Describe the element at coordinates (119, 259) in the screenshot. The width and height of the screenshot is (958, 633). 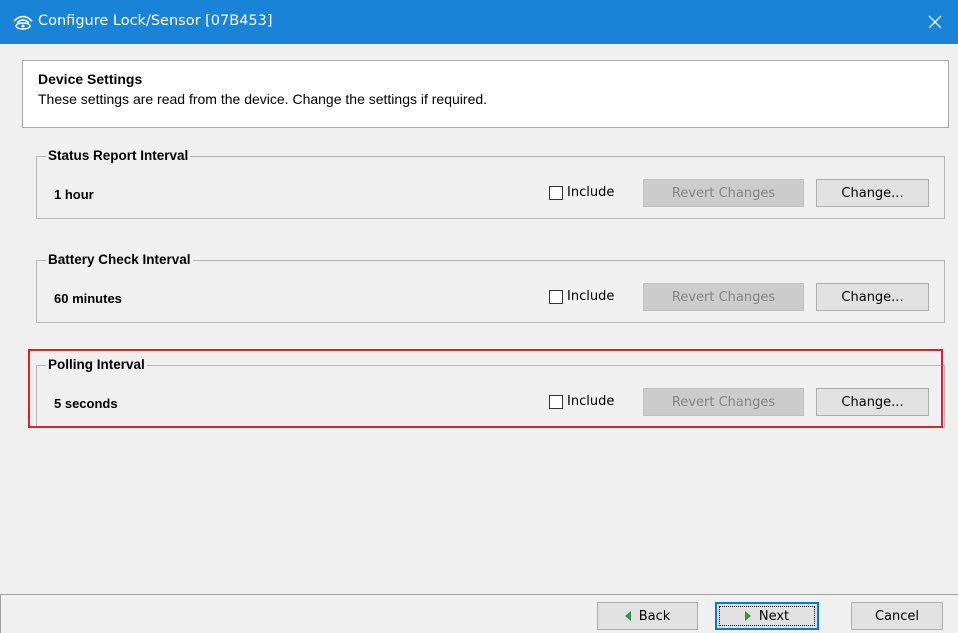
I see `group-label: Battery Check Interval` at that location.